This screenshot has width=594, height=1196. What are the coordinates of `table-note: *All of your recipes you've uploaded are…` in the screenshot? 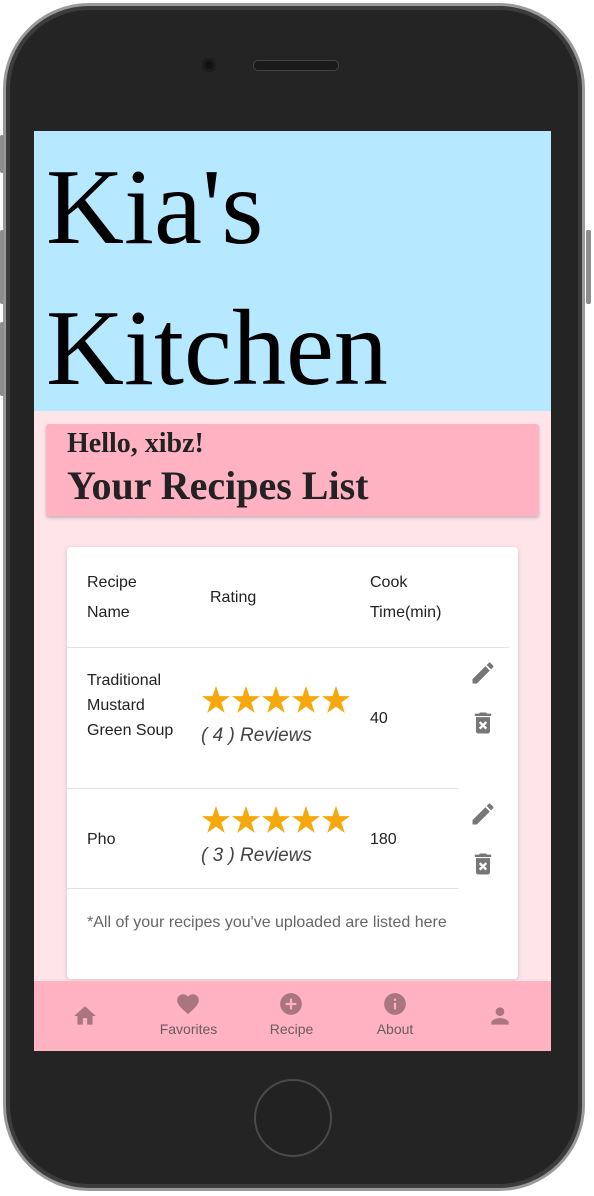 It's located at (267, 922).